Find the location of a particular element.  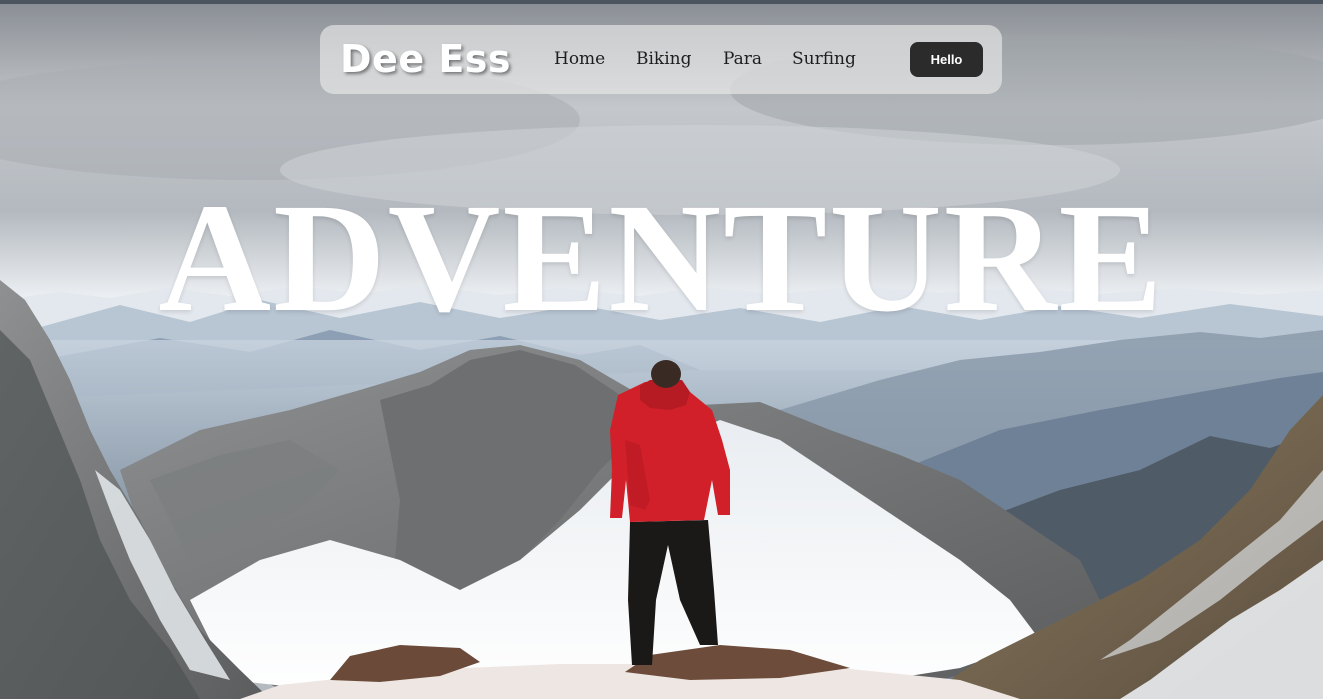

hello-button: Hello is located at coordinates (946, 59).